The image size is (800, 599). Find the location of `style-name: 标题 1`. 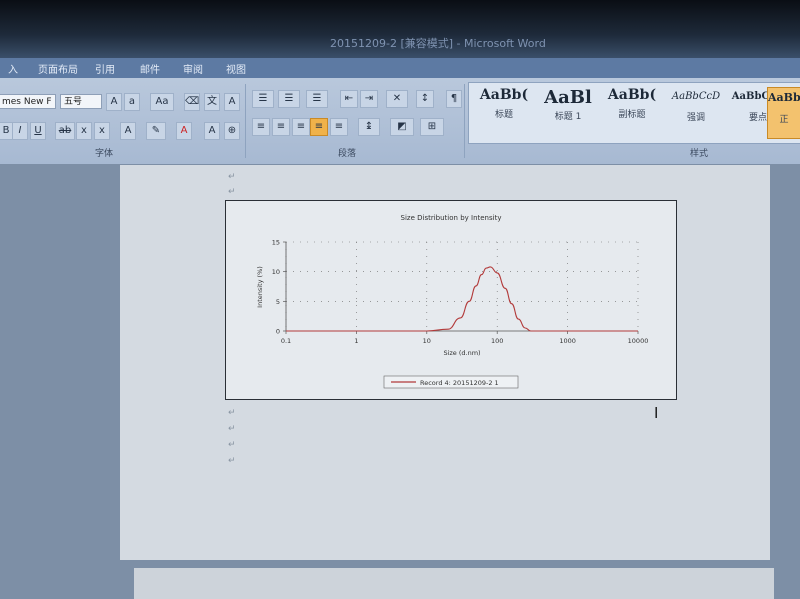

style-name: 标题 1 is located at coordinates (568, 117).